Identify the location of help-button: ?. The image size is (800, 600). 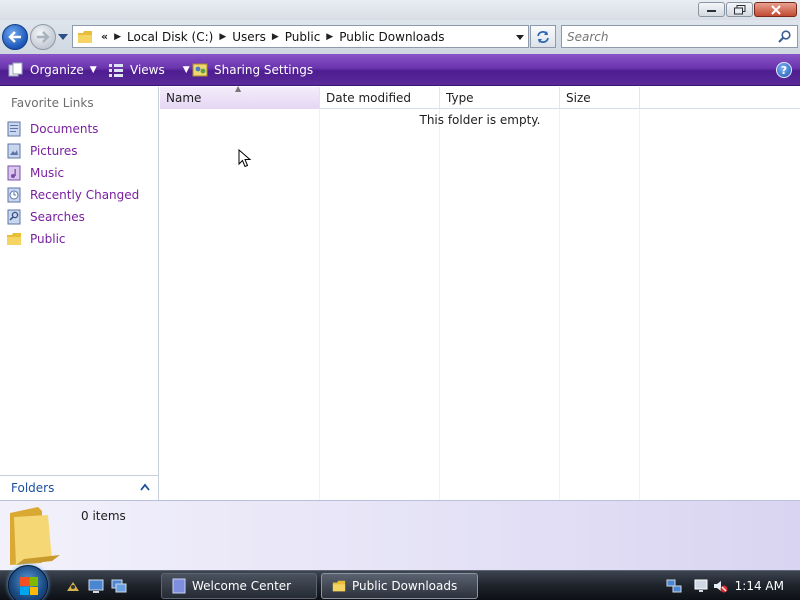
(784, 70).